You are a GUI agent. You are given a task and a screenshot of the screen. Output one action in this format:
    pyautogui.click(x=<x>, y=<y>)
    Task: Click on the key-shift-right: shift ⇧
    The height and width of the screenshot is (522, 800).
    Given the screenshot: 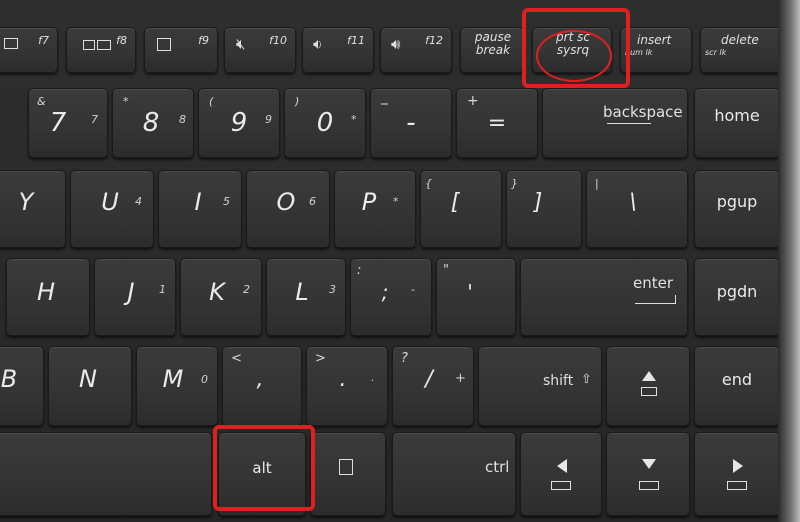 What is the action you would take?
    pyautogui.click(x=540, y=386)
    